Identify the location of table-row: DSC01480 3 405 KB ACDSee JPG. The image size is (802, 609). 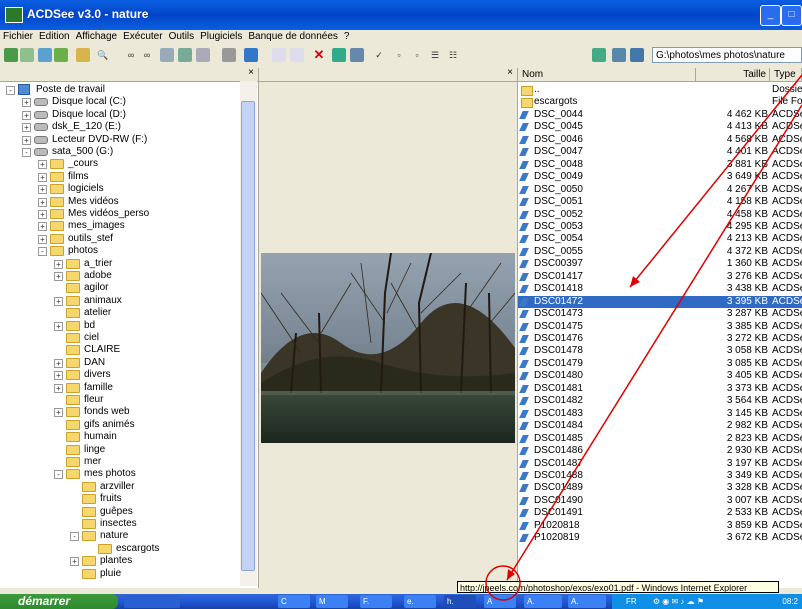
(660, 376).